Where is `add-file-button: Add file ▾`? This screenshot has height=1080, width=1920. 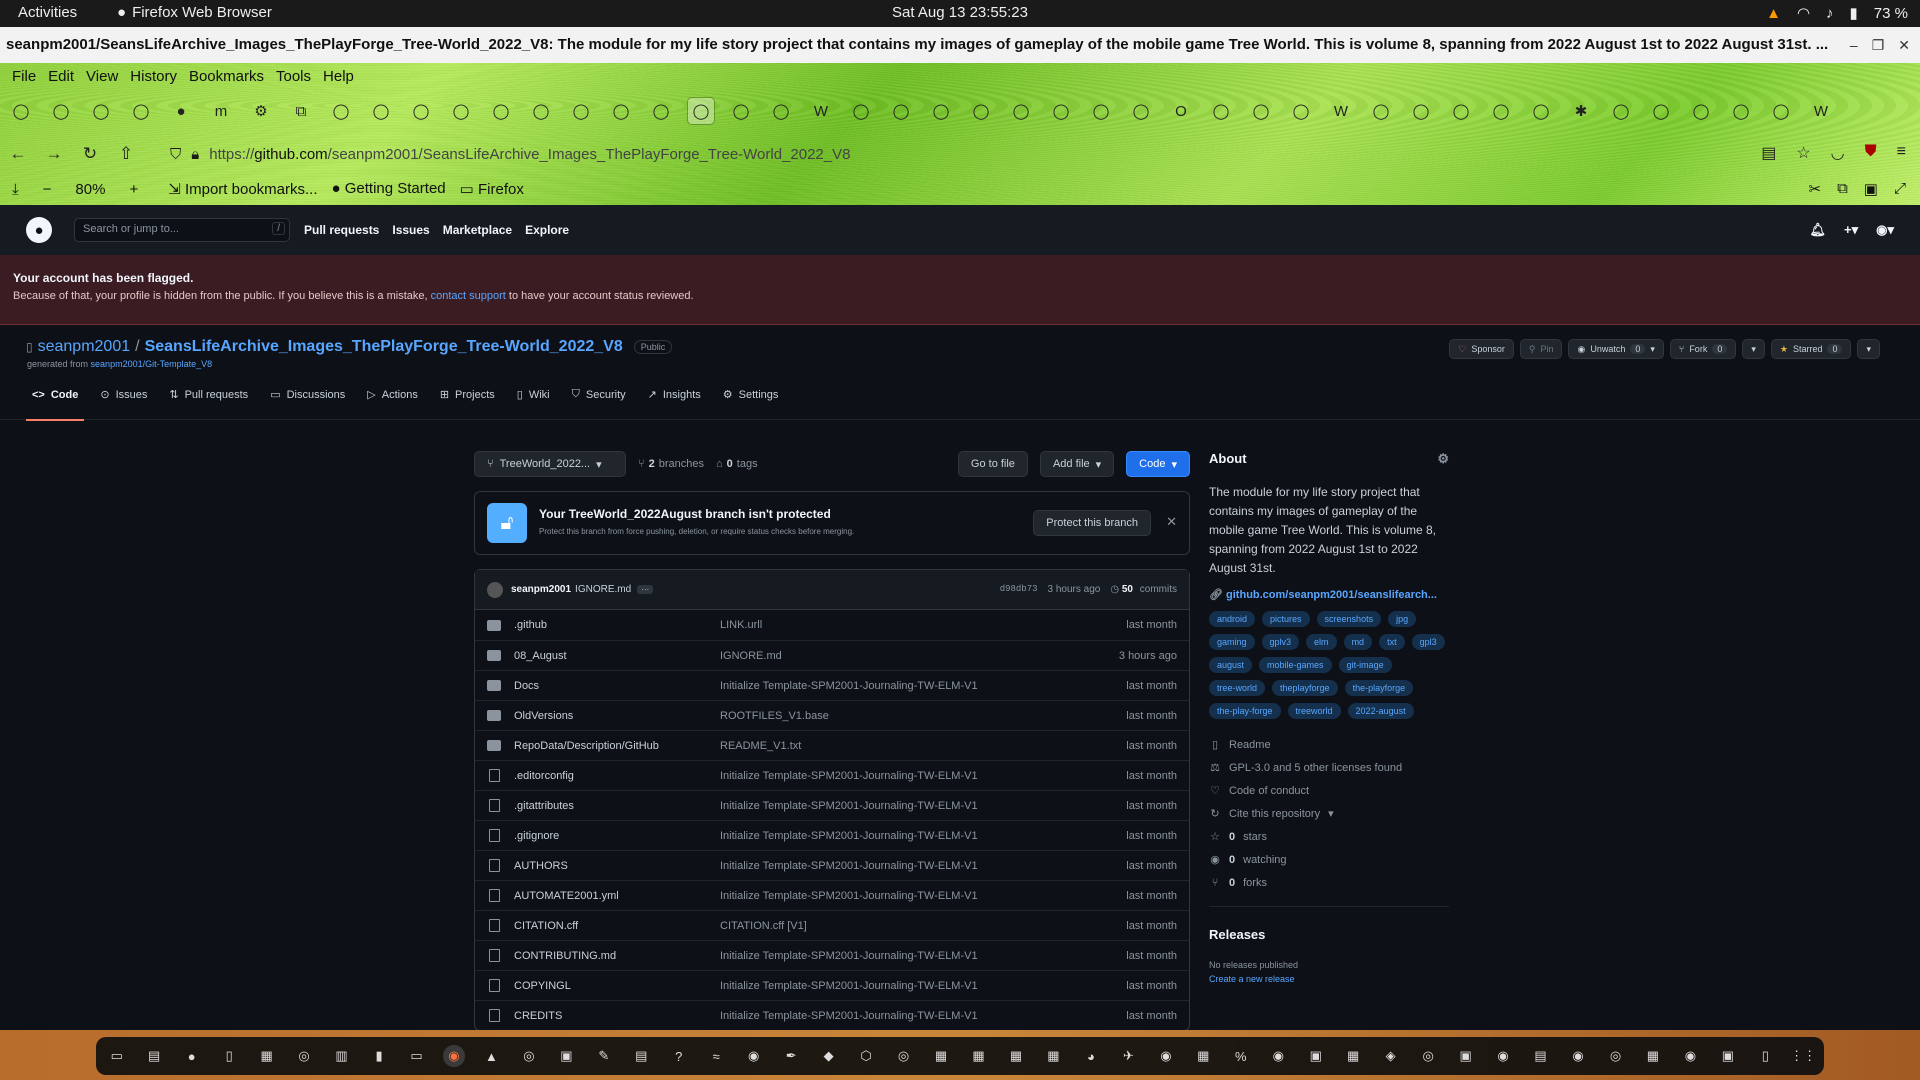
add-file-button: Add file ▾ is located at coordinates (1077, 464).